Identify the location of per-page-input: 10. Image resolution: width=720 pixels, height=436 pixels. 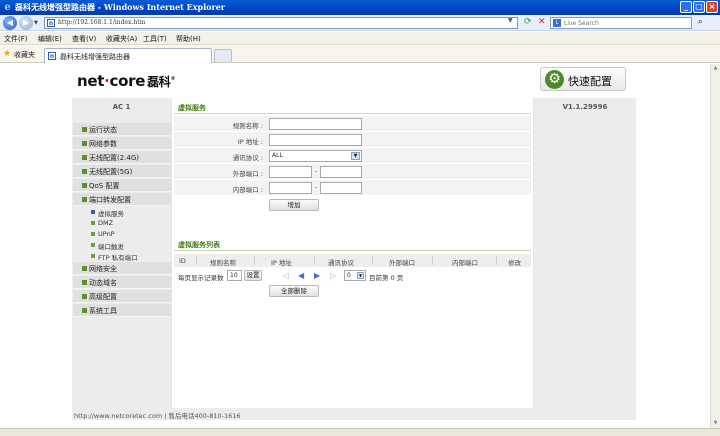
(234, 275).